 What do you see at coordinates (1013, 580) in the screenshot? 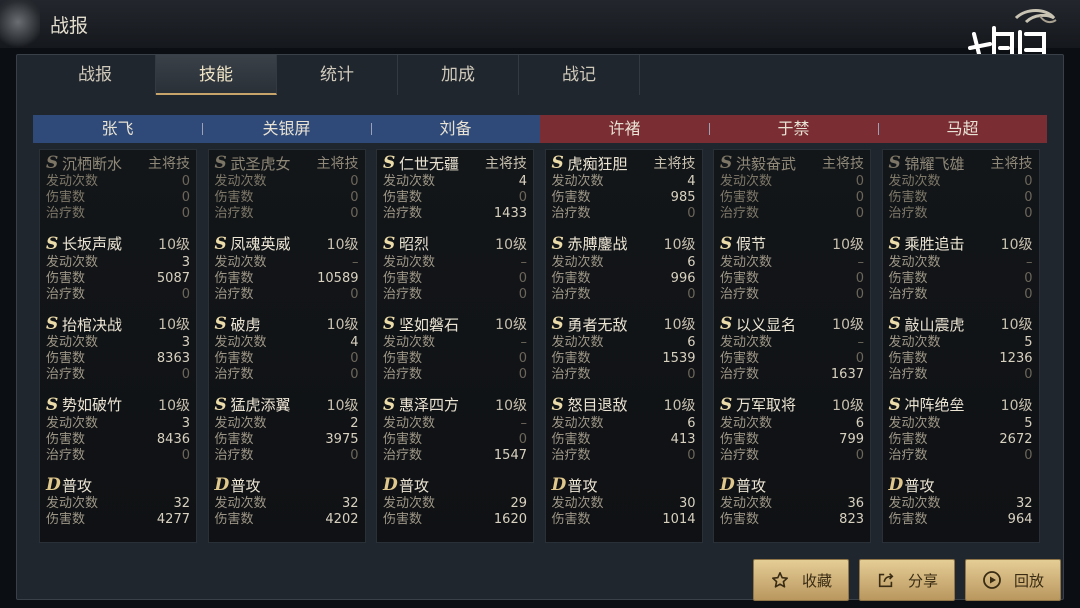
I see `replay-button: 回放` at bounding box center [1013, 580].